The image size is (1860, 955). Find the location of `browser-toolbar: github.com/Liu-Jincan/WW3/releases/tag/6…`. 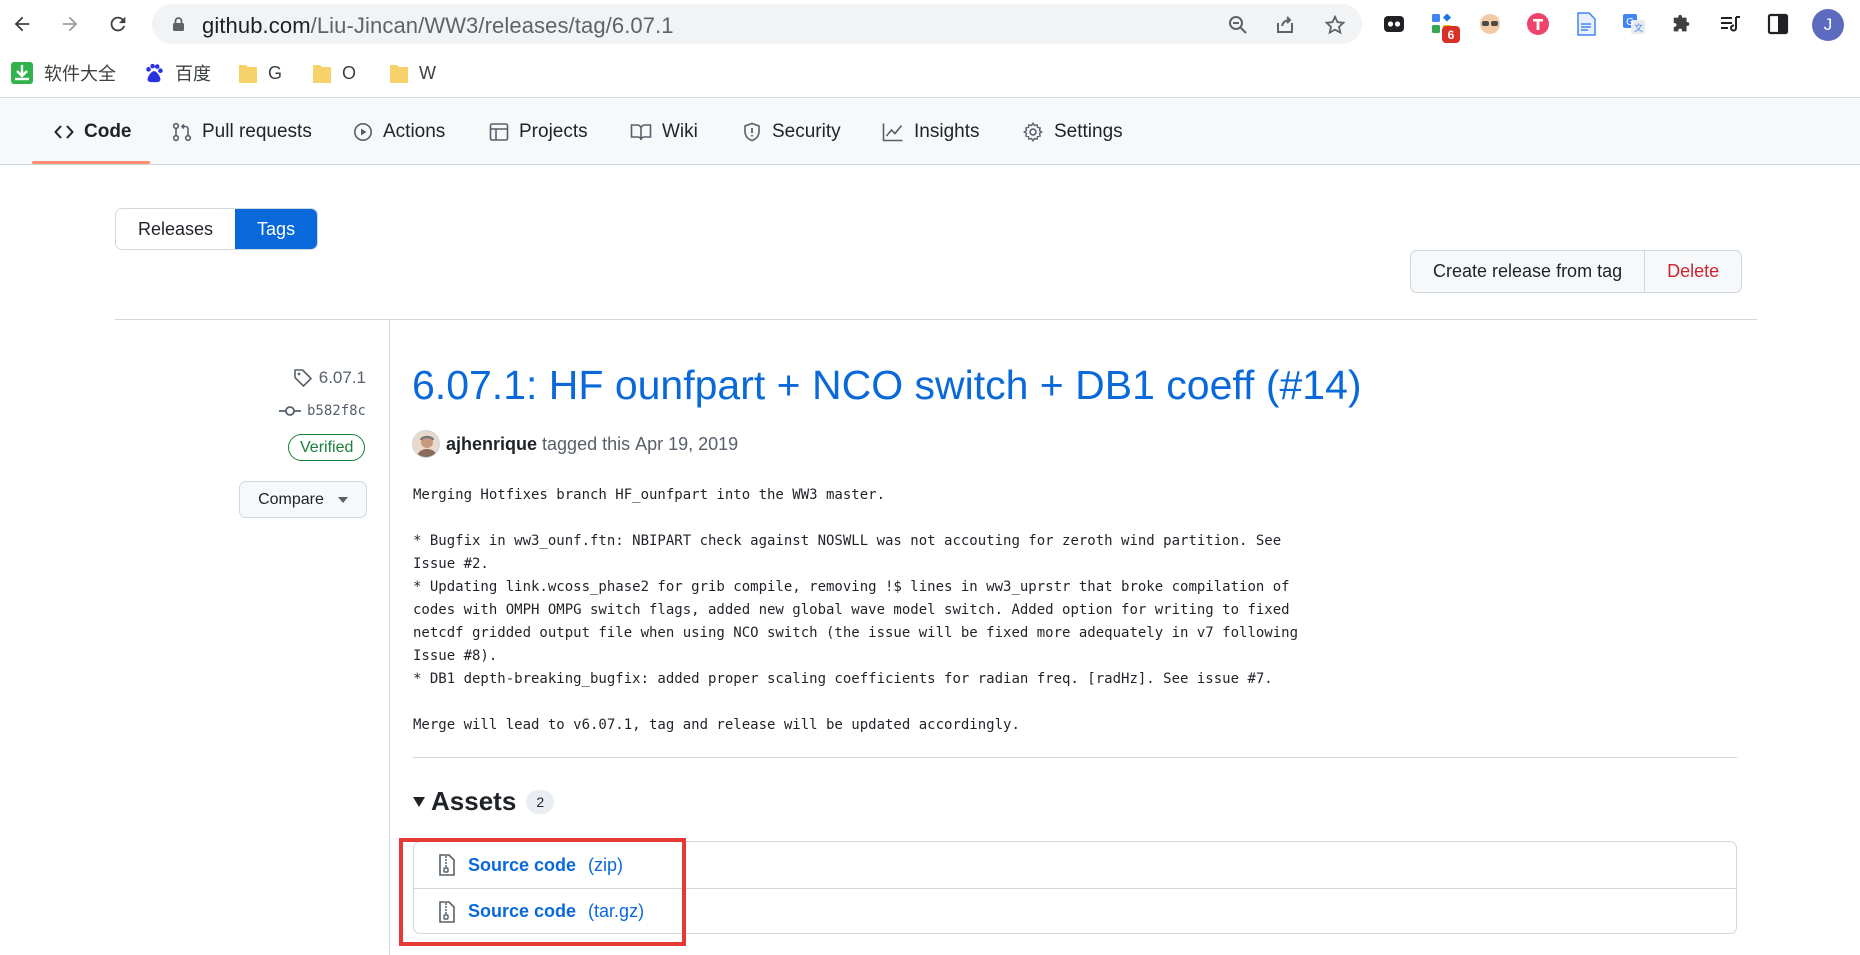

browser-toolbar: github.com/Liu-Jincan/WW3/releases/tag/6… is located at coordinates (930, 24).